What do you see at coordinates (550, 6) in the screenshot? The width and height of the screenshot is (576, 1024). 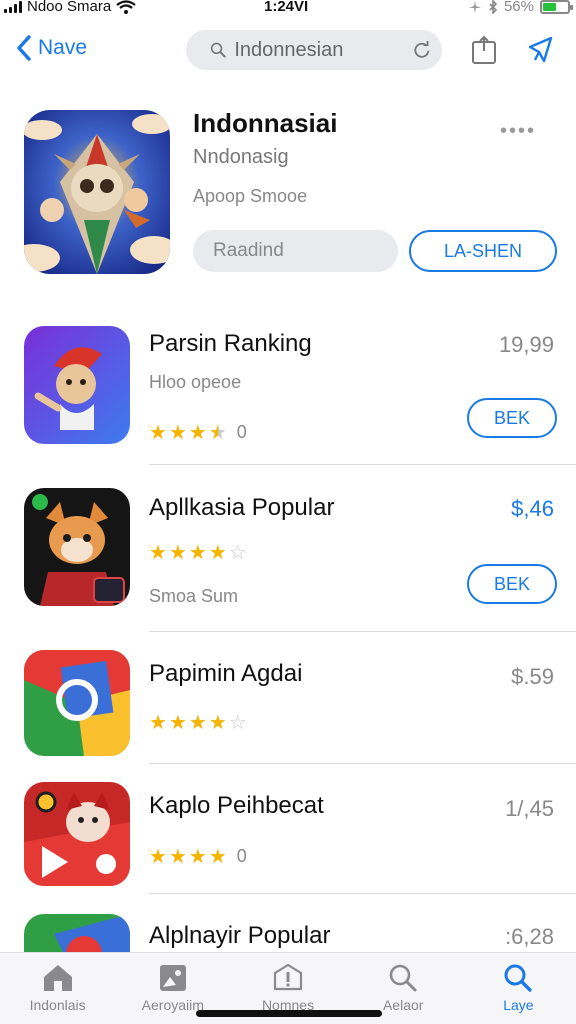 I see `battery-fill` at bounding box center [550, 6].